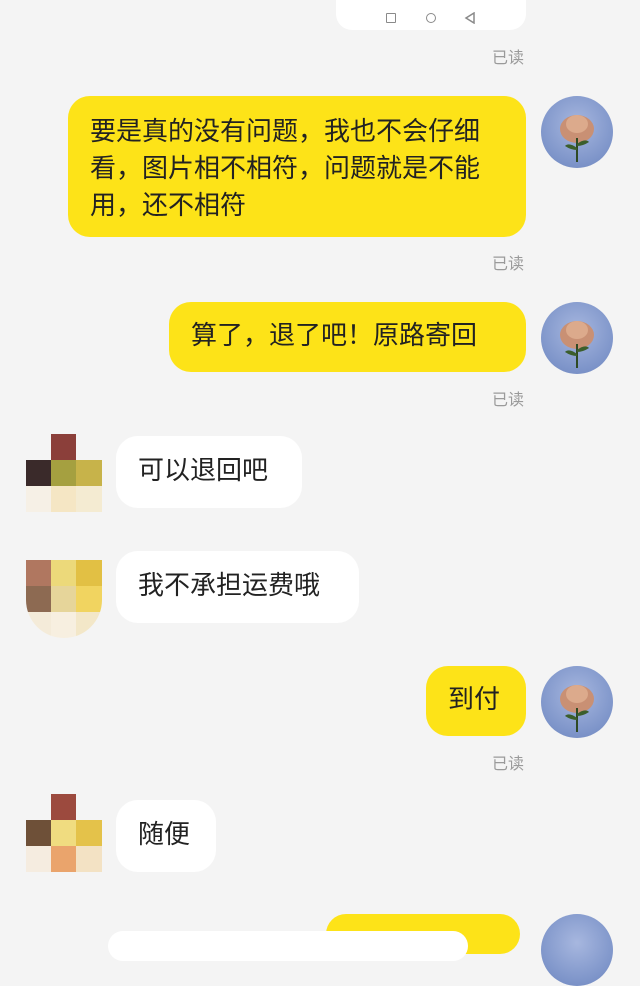  I want to click on circle-icon, so click(431, 18).